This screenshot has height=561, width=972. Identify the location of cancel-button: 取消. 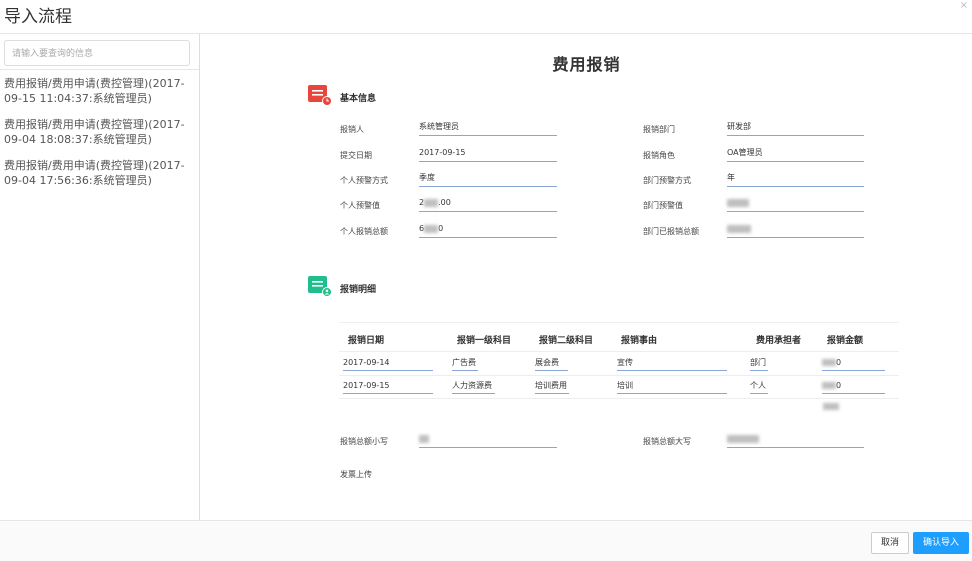
(890, 543).